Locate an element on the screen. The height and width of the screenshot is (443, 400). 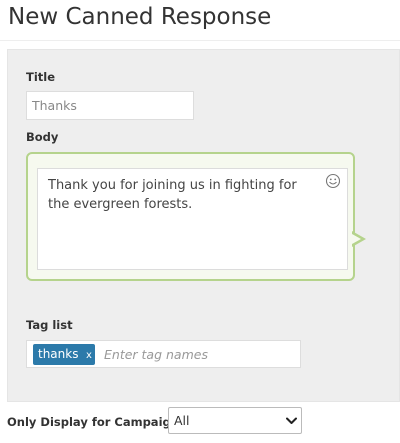
tag-list-label: Tag list is located at coordinates (49, 325).